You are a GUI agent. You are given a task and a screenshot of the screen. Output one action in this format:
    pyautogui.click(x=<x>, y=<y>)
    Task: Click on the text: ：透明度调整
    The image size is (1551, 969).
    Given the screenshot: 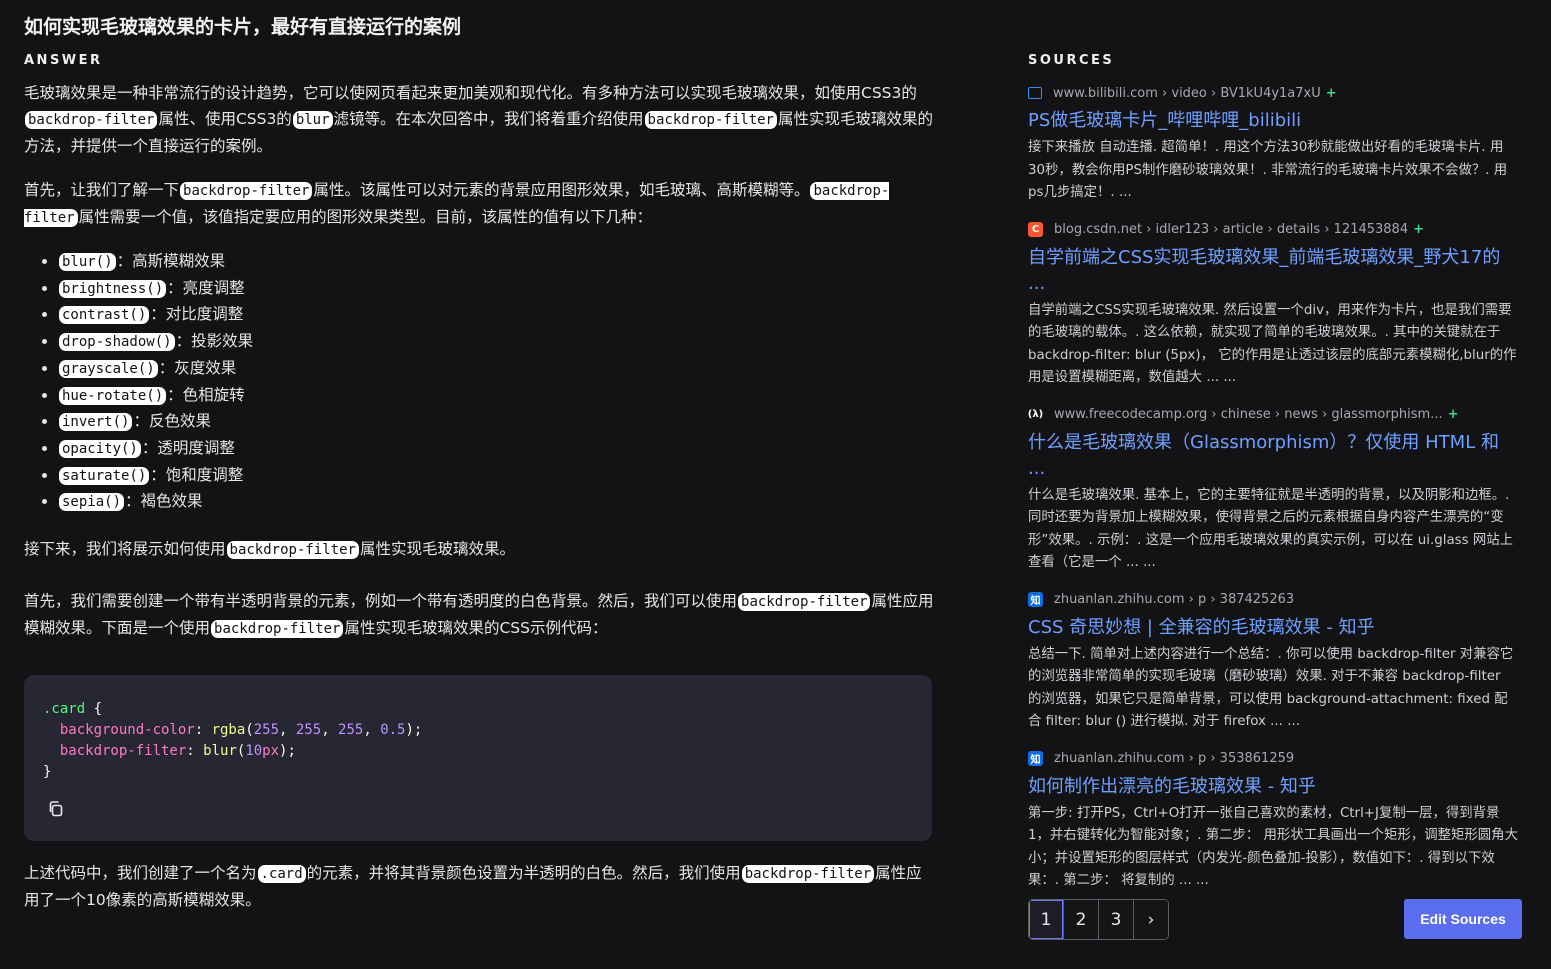 What is the action you would take?
    pyautogui.click(x=188, y=447)
    